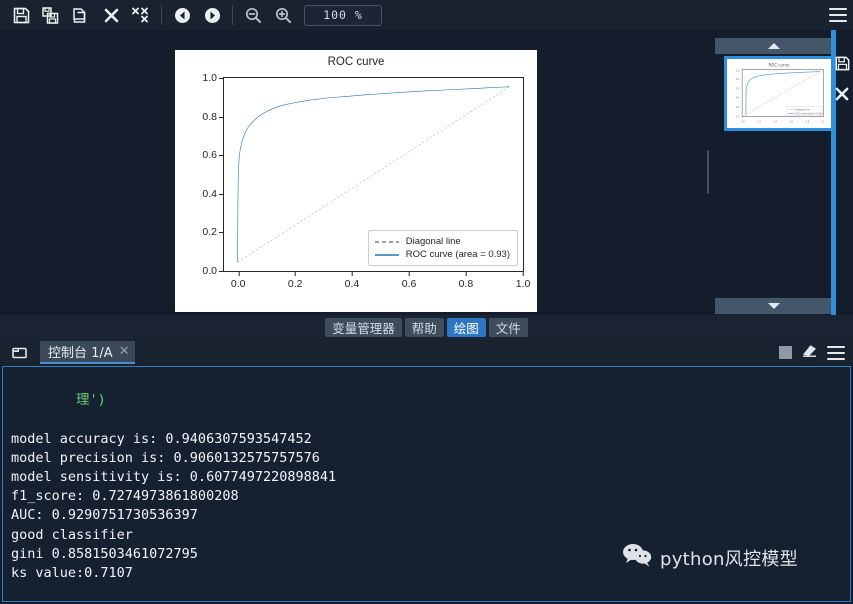 This screenshot has width=853, height=604. I want to click on save-plot-icon, so click(842, 63).